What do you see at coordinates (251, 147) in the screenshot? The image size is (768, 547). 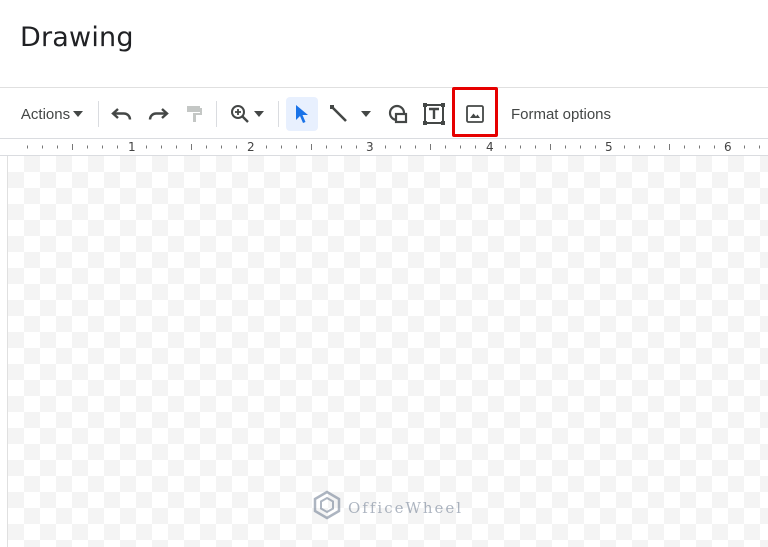 I see `ruler-label: 2` at bounding box center [251, 147].